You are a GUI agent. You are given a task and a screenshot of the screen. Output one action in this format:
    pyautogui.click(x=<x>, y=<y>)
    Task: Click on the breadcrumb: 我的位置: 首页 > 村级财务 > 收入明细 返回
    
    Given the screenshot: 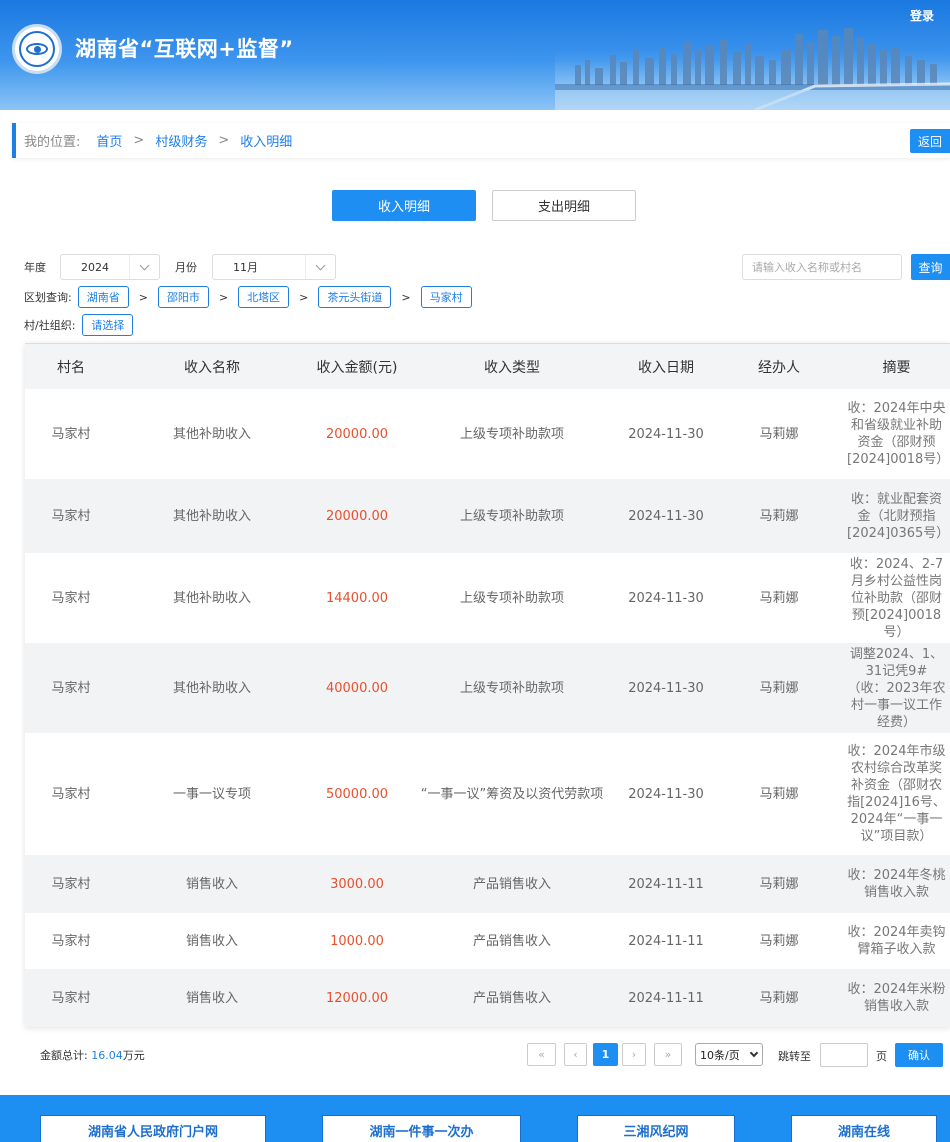 What is the action you would take?
    pyautogui.click(x=481, y=140)
    